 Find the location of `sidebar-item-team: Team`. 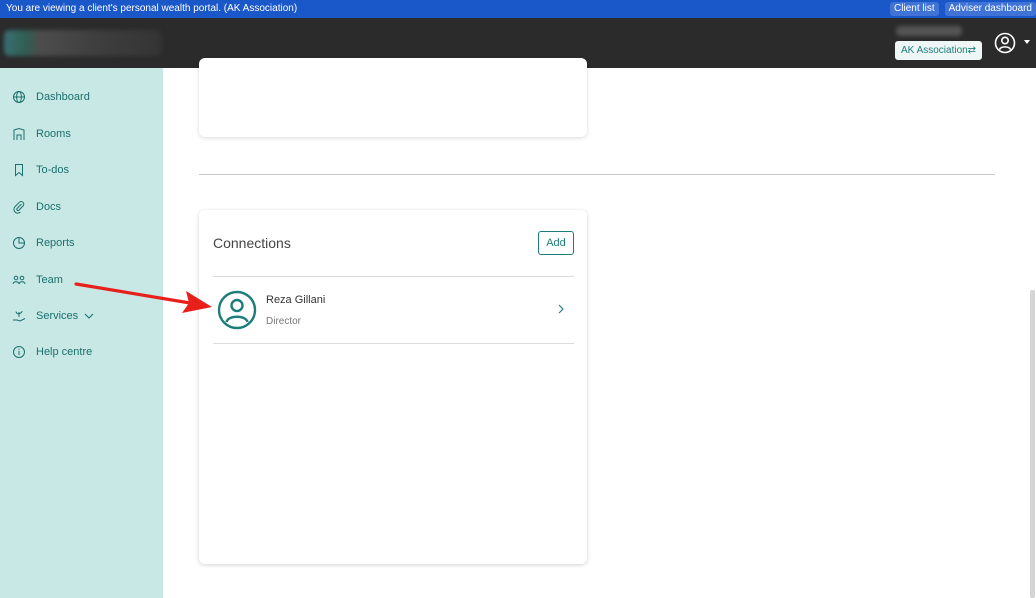

sidebar-item-team: Team is located at coordinates (37, 280).